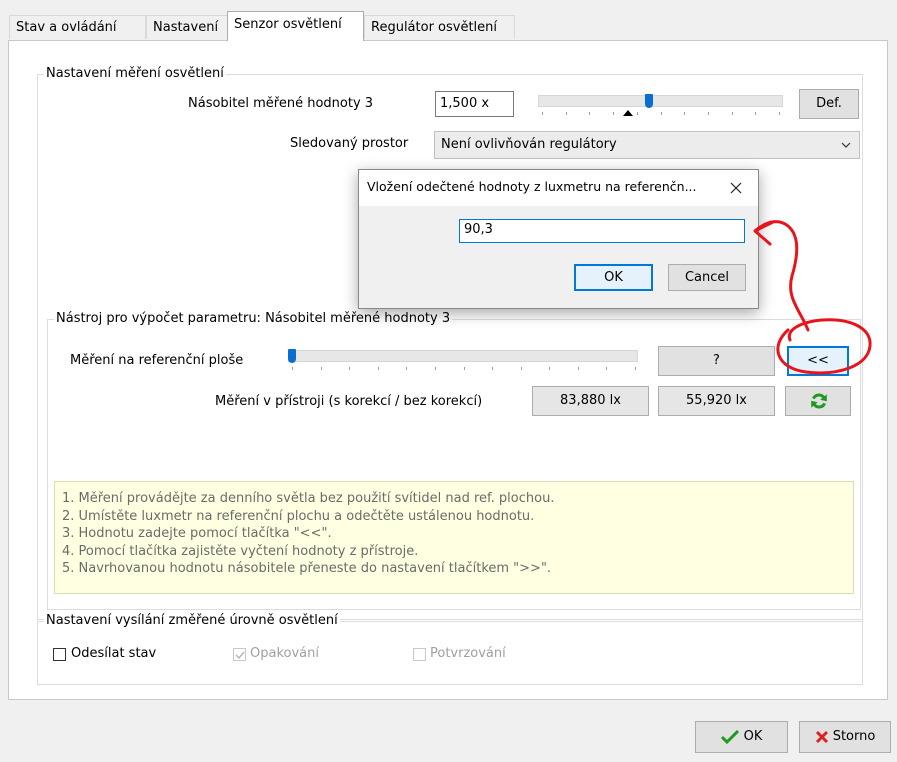  What do you see at coordinates (474, 104) in the screenshot?
I see `multiplier-input: 1,500 x` at bounding box center [474, 104].